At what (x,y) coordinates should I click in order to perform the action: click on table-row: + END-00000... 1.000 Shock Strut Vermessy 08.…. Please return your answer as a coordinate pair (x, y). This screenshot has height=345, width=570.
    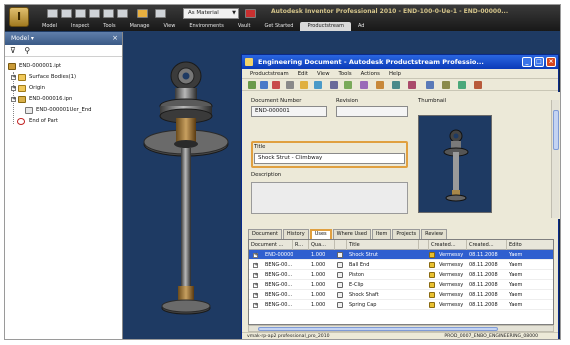
    Looking at the image, I should click on (401, 255).